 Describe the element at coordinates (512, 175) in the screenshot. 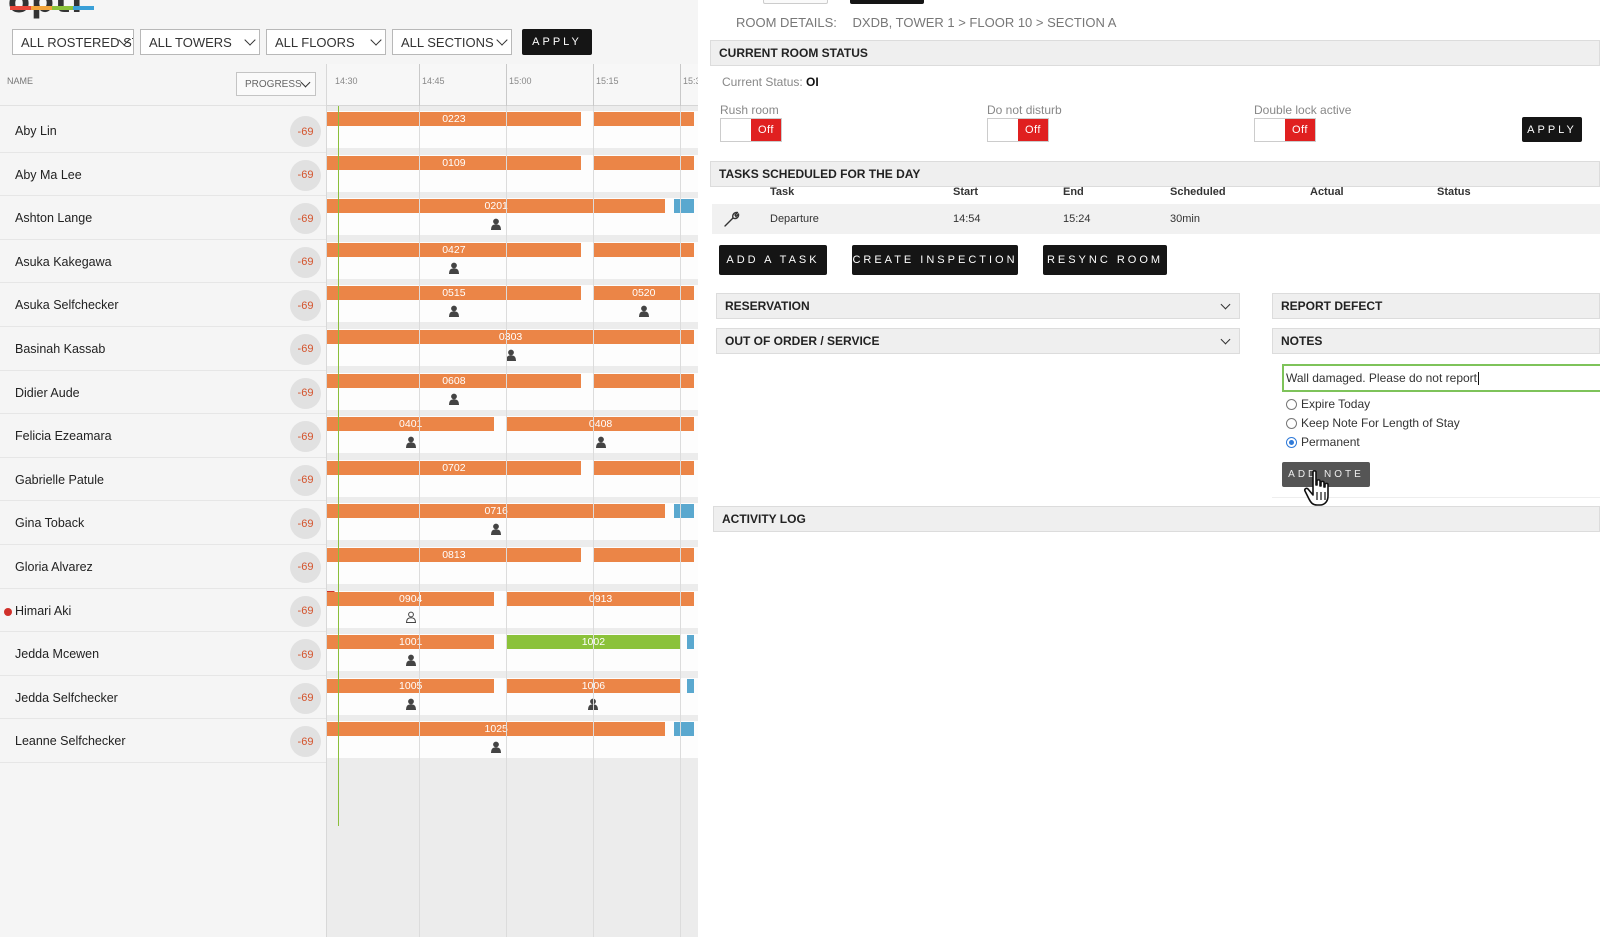

I see `timeline-row: 0109` at that location.